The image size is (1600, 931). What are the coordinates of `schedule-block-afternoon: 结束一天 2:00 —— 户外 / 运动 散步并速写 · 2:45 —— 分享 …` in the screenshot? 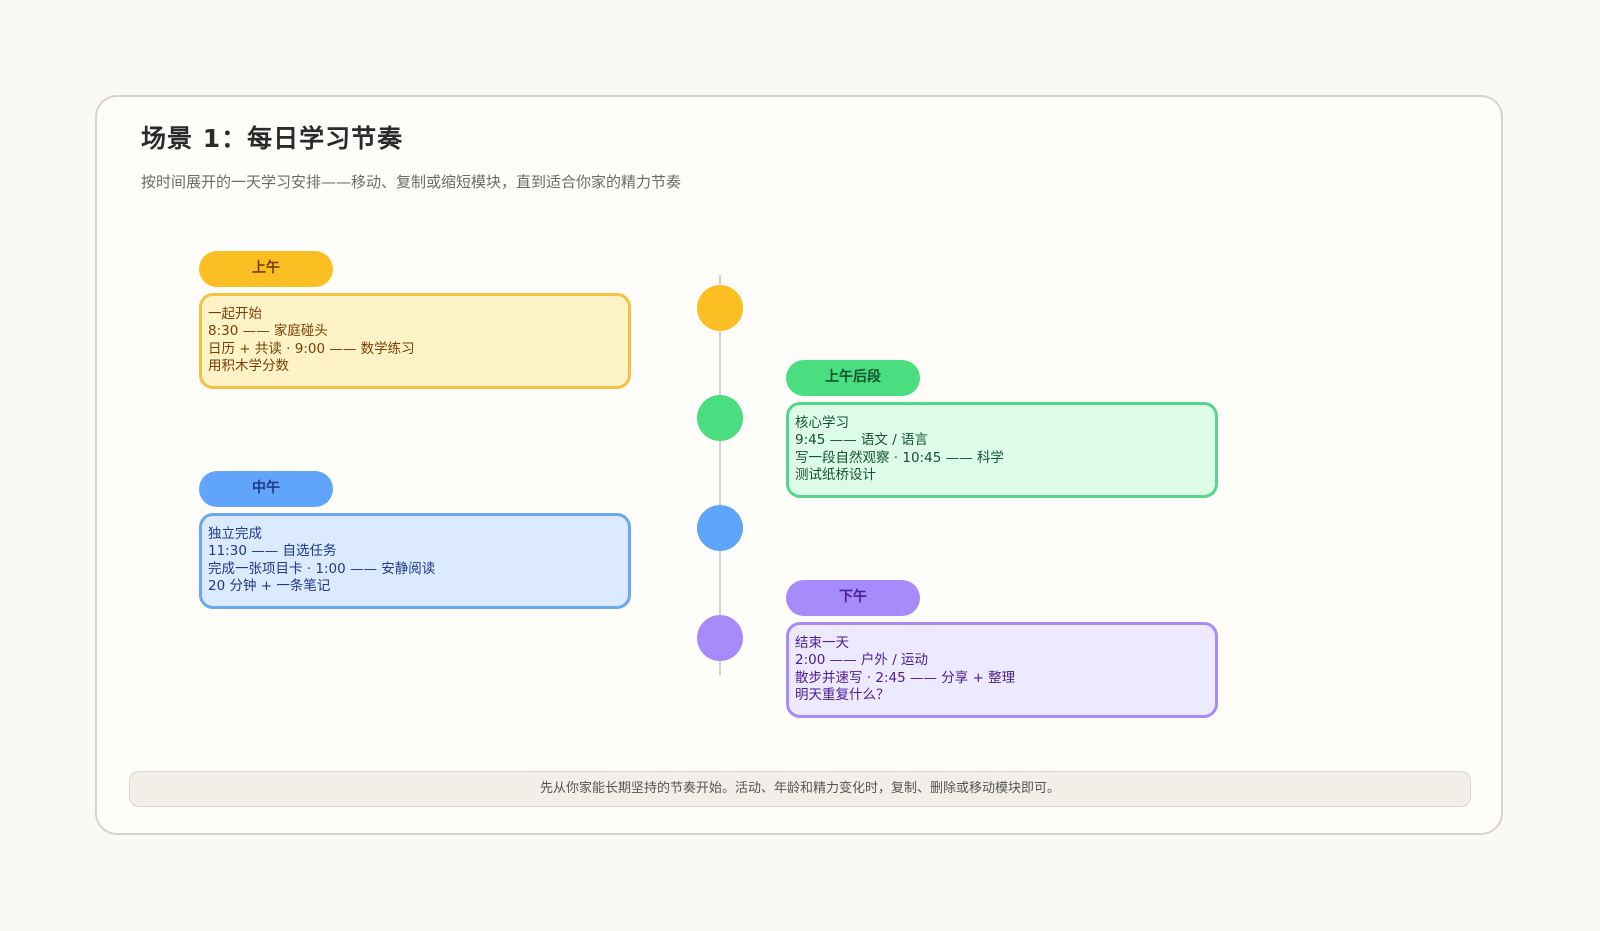 It's located at (1002, 670).